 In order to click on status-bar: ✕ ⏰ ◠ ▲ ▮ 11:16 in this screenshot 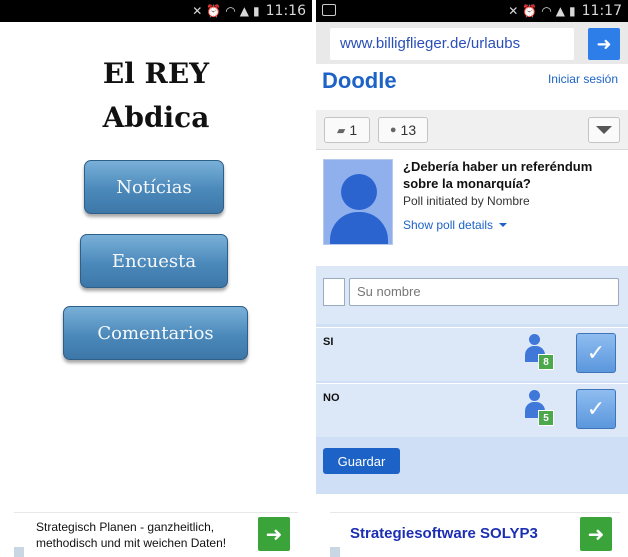, I will do `click(156, 11)`.